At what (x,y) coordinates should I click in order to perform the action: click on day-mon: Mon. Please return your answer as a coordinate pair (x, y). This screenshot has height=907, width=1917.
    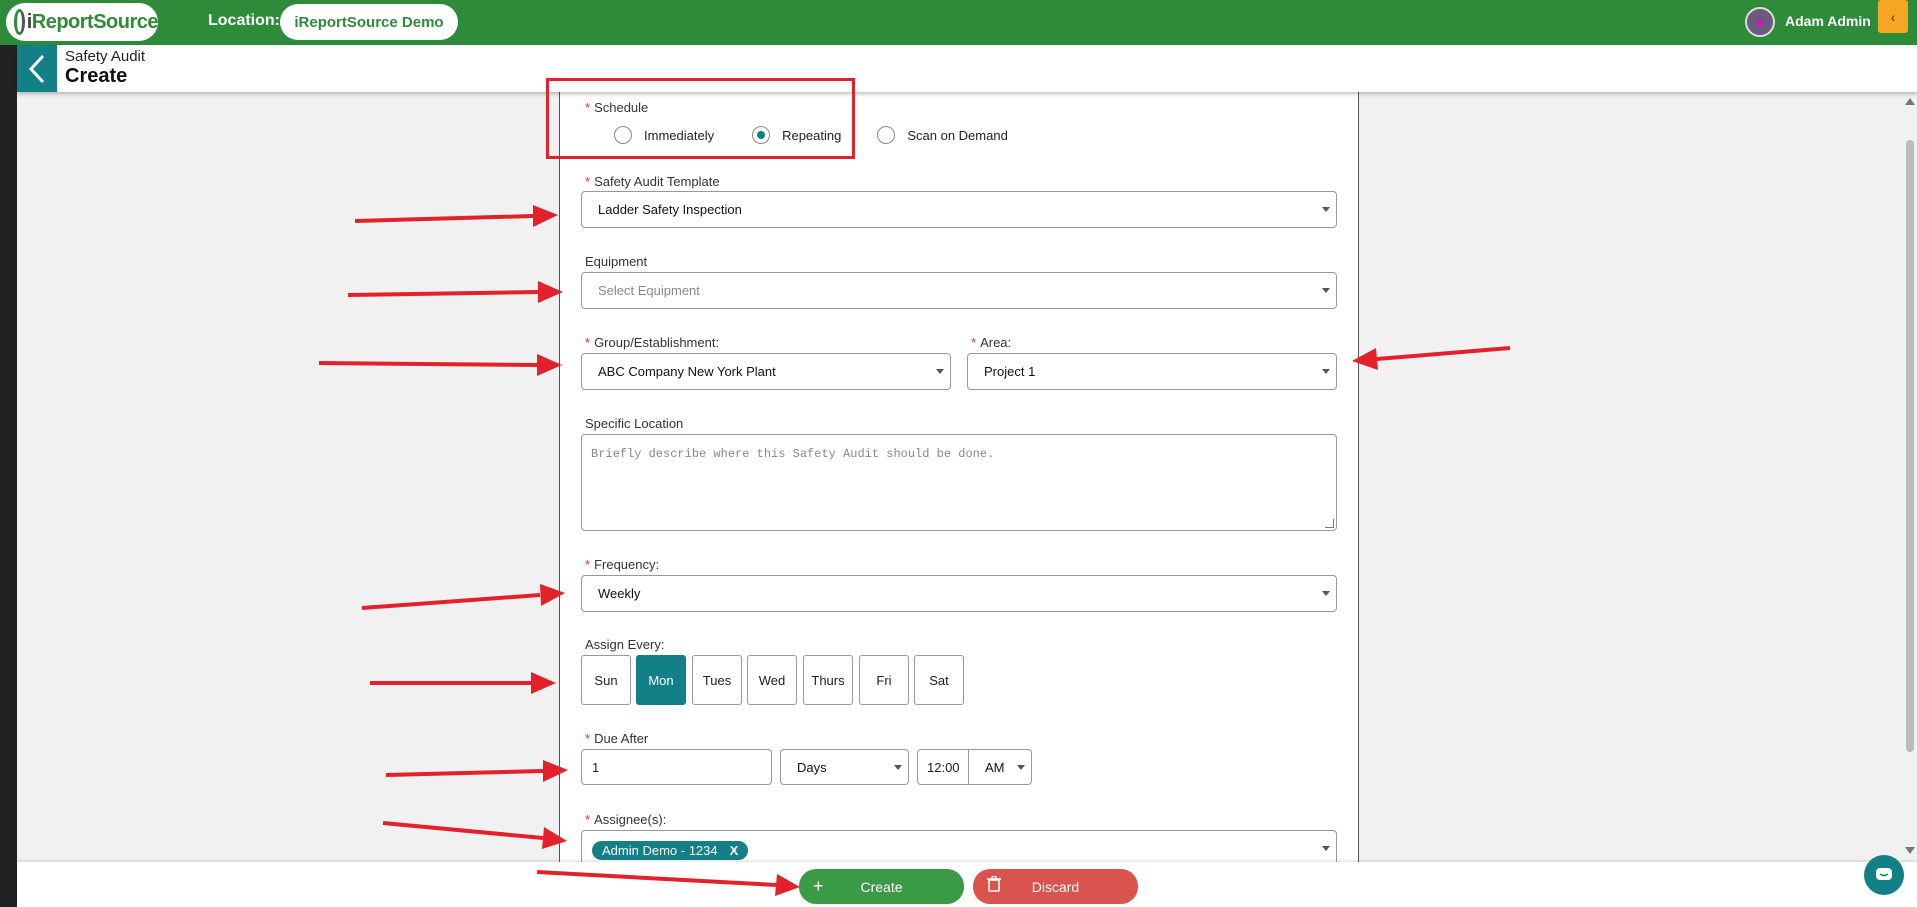
    Looking at the image, I should click on (661, 680).